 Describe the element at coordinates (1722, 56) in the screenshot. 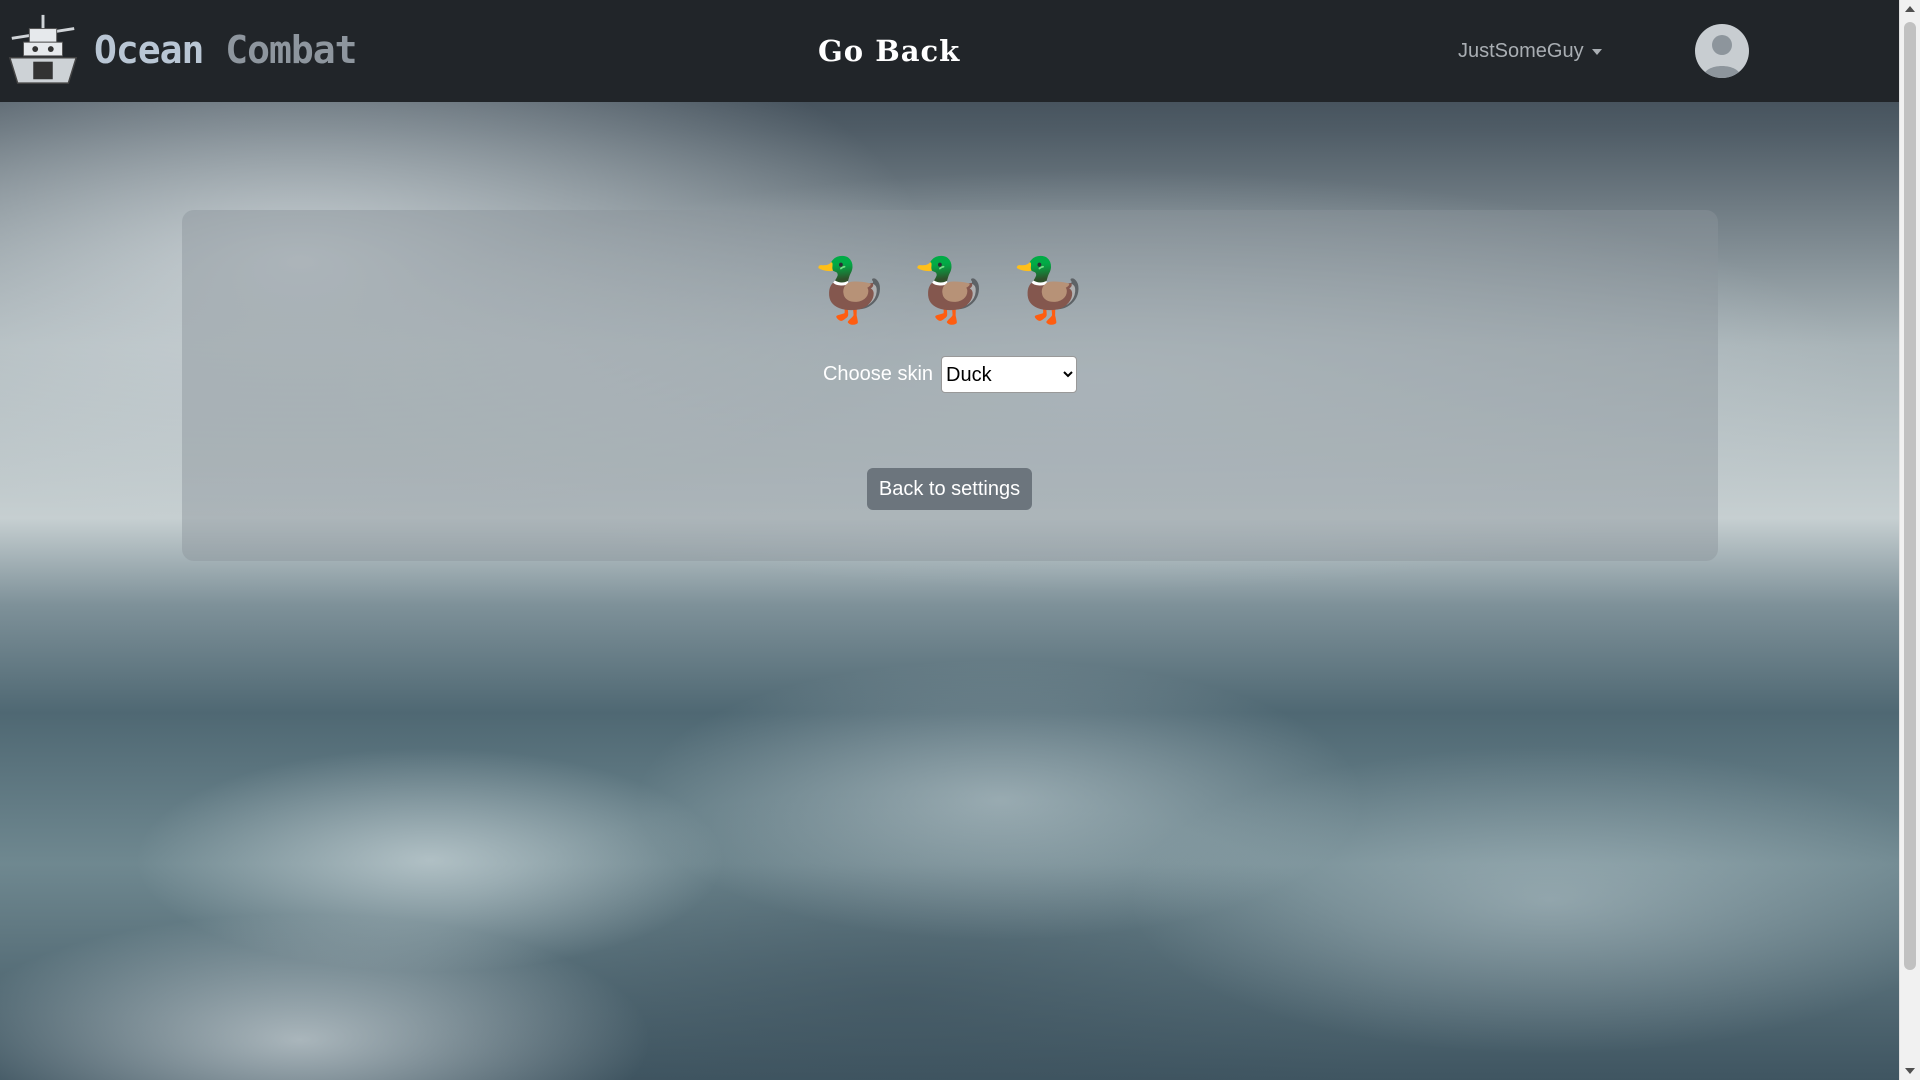

I see `person-silhouette-icon` at that location.